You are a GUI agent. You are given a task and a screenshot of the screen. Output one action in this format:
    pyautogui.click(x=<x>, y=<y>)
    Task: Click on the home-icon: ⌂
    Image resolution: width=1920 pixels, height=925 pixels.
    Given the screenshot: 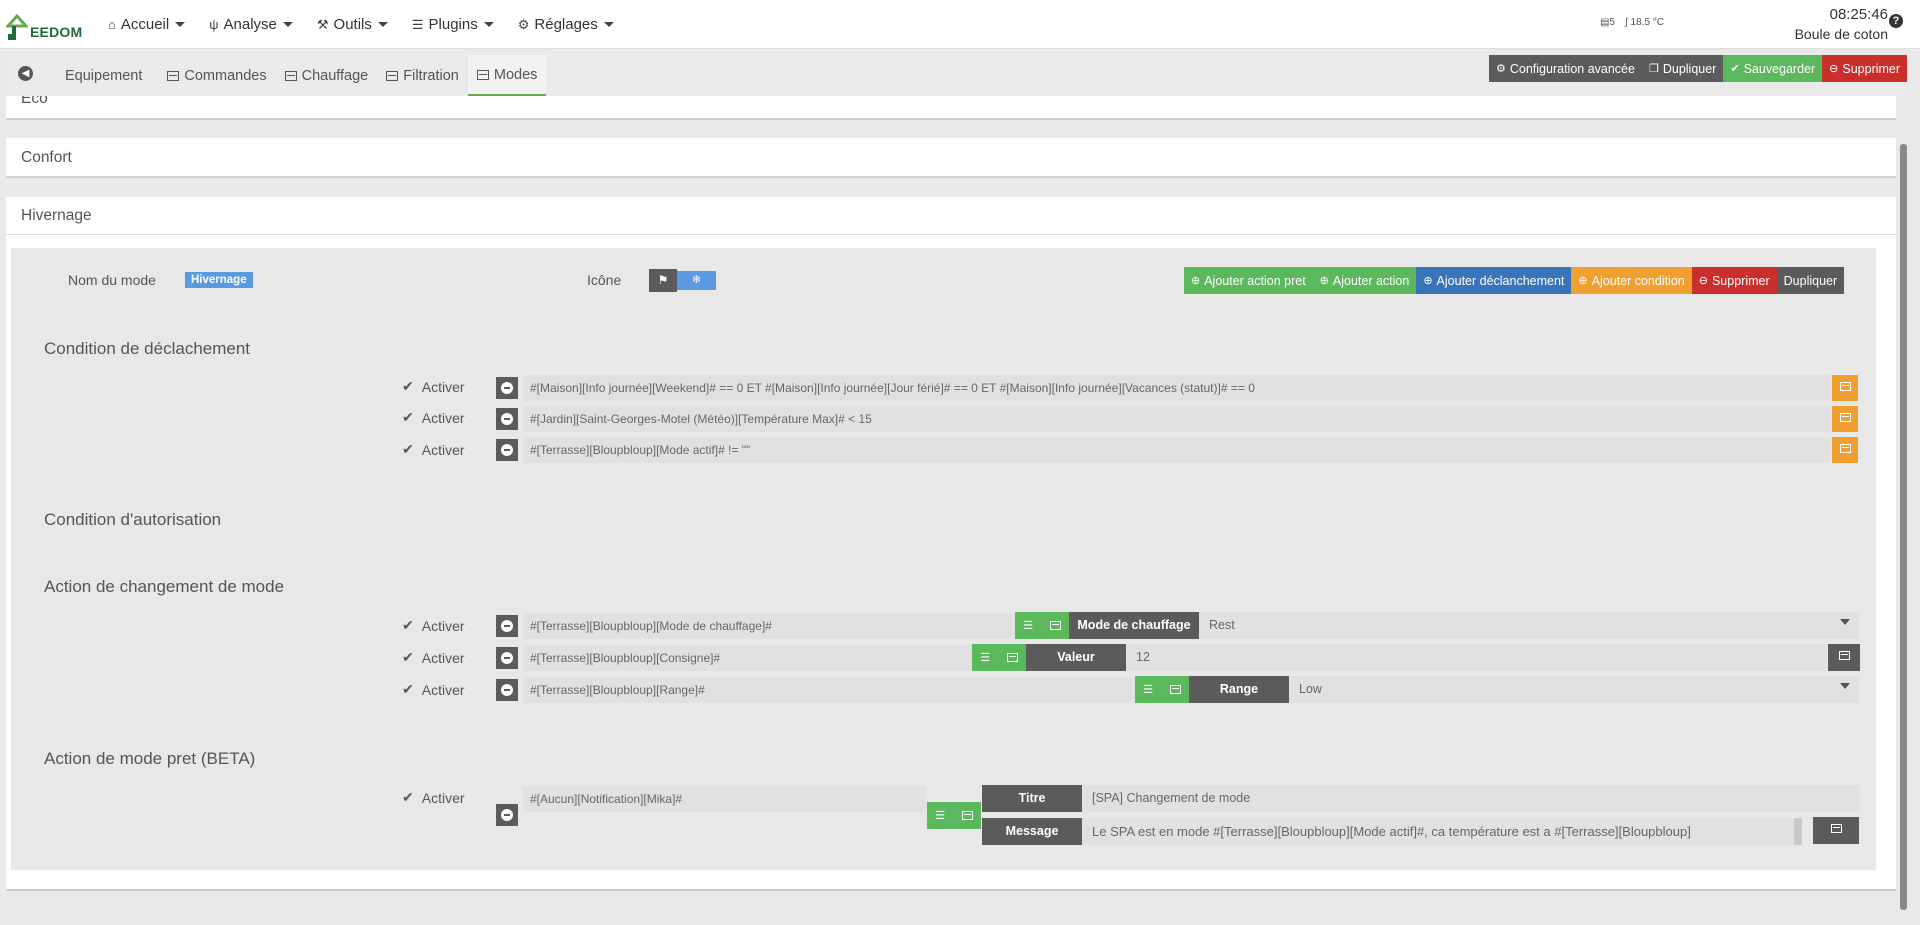 What is the action you would take?
    pyautogui.click(x=112, y=24)
    